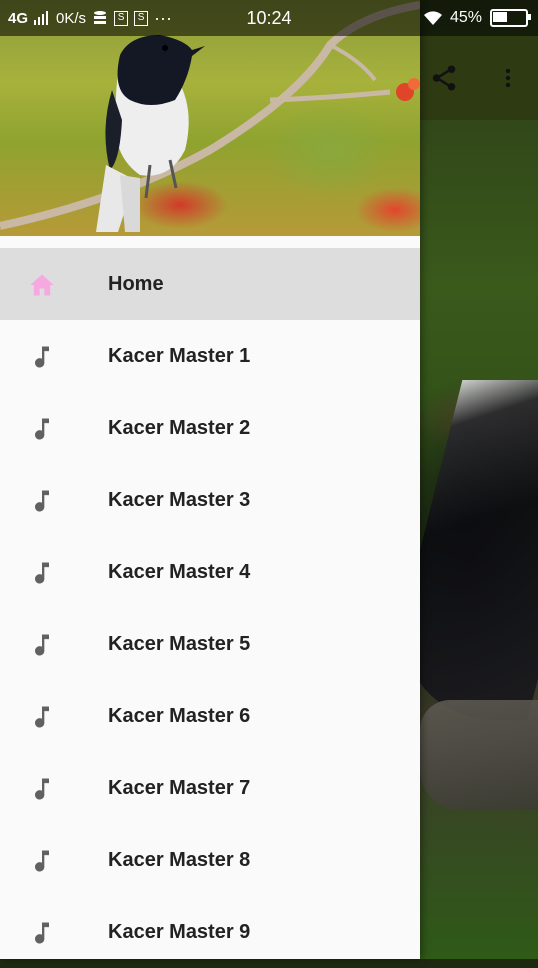  I want to click on menu-item-kacer-master-9: Kacer Master 9, so click(210, 932).